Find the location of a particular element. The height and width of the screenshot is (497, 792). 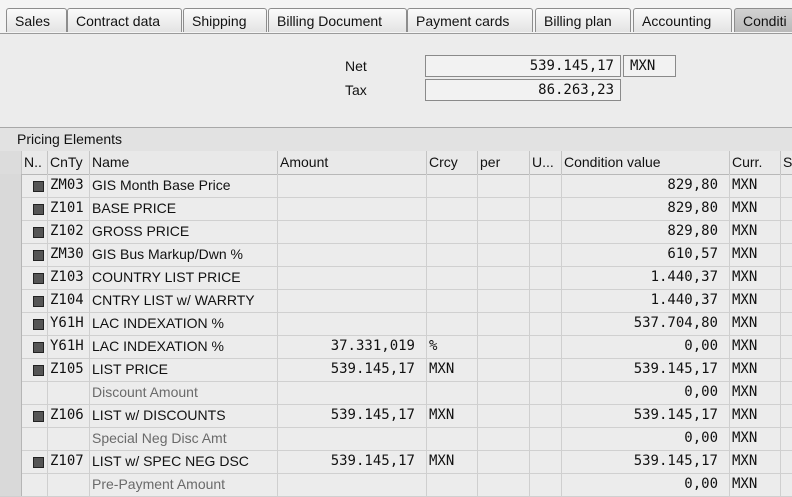

tab-shipping: Shipping is located at coordinates (225, 20).